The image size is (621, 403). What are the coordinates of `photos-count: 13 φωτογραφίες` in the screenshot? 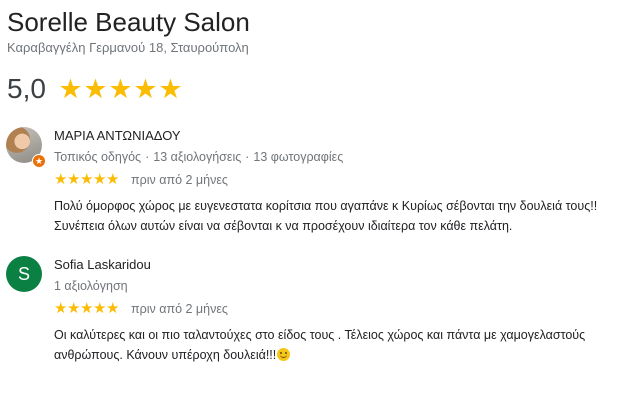 It's located at (298, 157).